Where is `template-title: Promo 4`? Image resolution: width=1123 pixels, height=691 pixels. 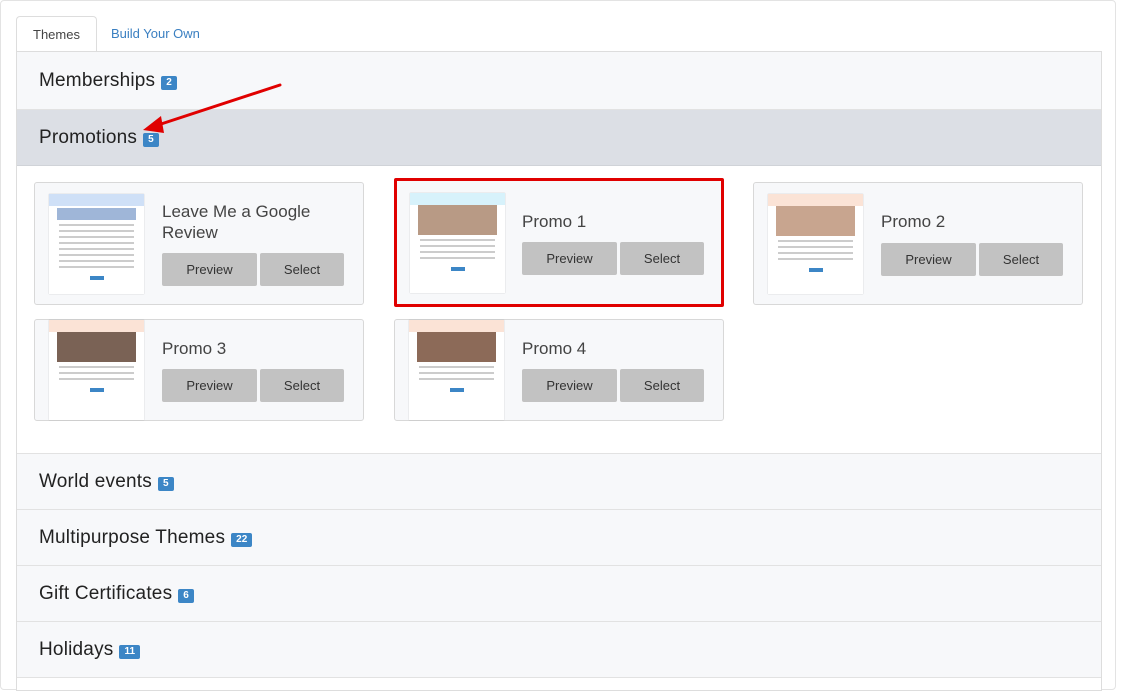
template-title: Promo 4 is located at coordinates (554, 348).